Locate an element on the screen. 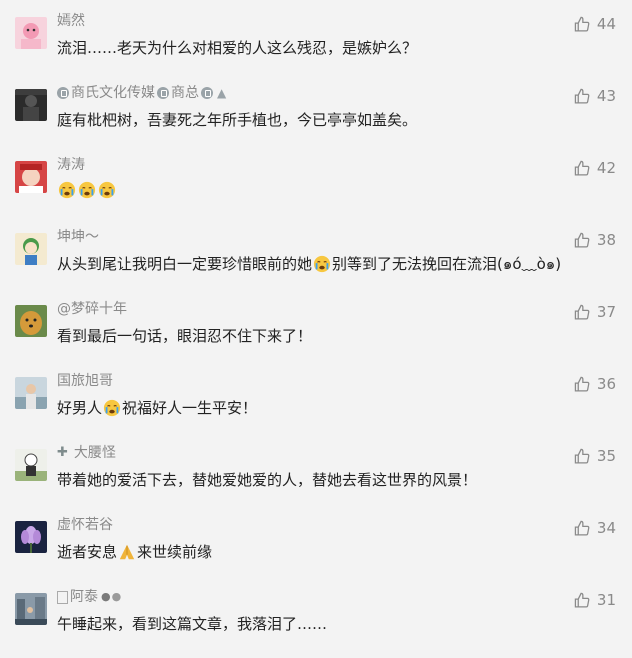  comment-text: 带着她的爱活下去，替她爱她爱的人，替她去看这世界的风景！ is located at coordinates (267, 480).